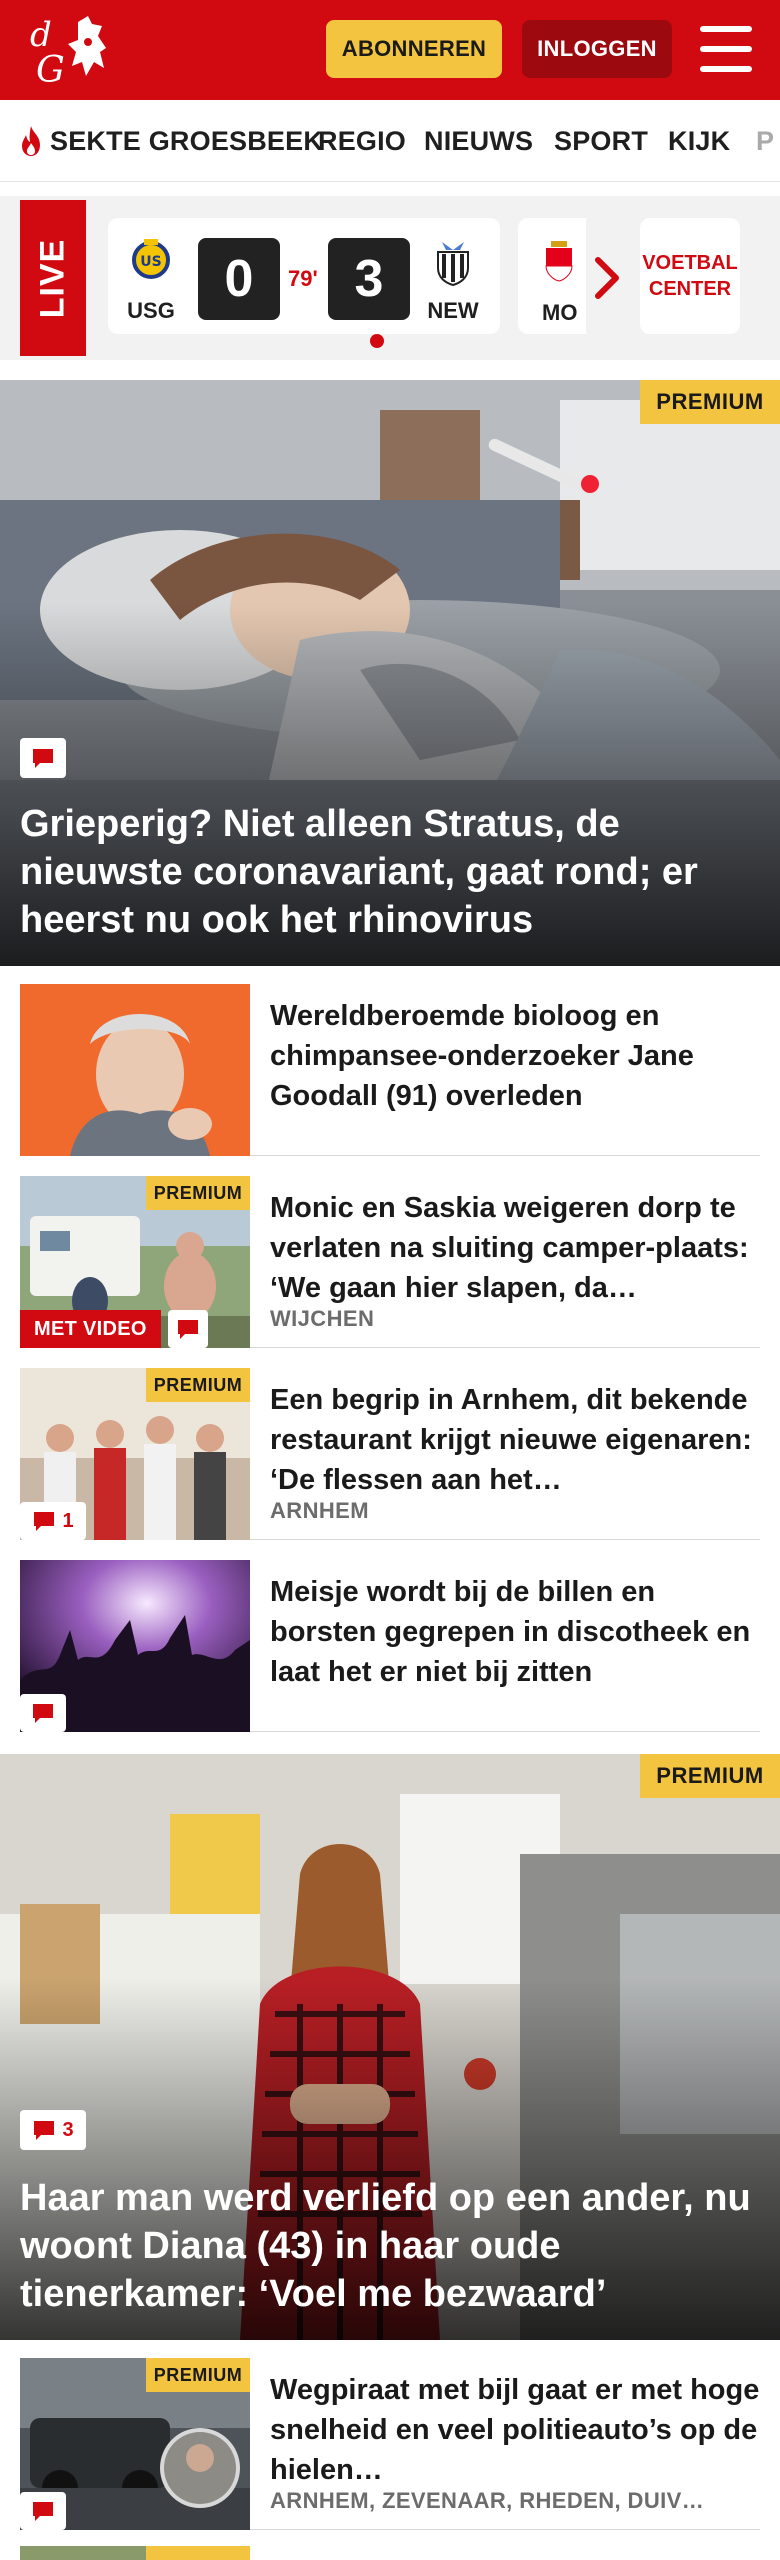 The width and height of the screenshot is (780, 2560). What do you see at coordinates (369, 279) in the screenshot?
I see `away-score: 3` at bounding box center [369, 279].